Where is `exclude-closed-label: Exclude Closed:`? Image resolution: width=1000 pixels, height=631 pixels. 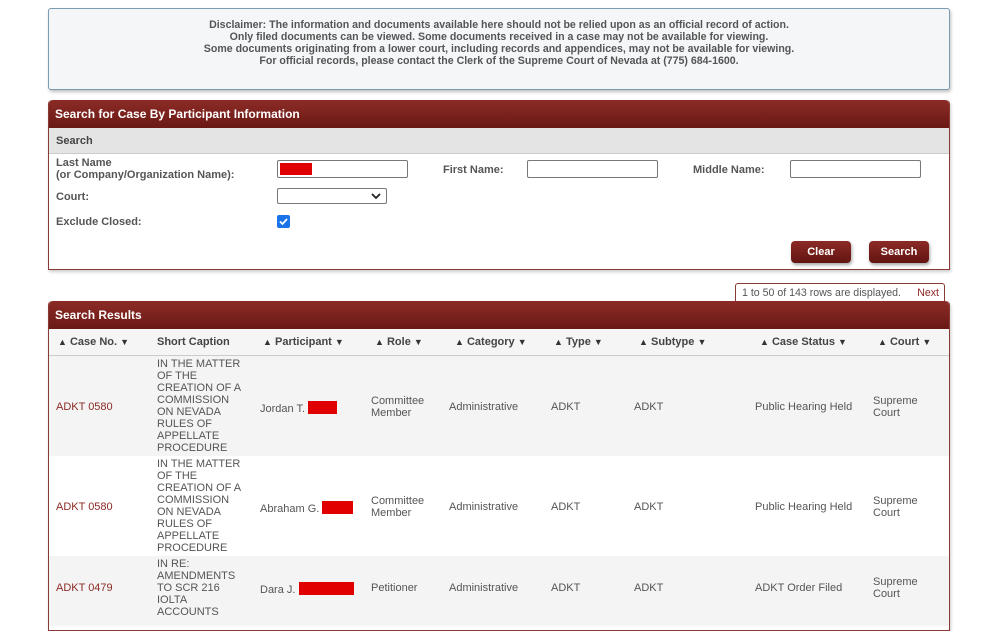
exclude-closed-label: Exclude Closed: is located at coordinates (99, 222).